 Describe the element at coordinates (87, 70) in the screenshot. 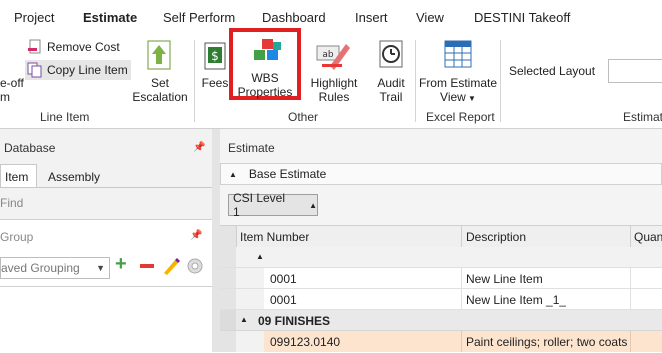

I see `copy-line-item-label: Copy Line Item` at that location.